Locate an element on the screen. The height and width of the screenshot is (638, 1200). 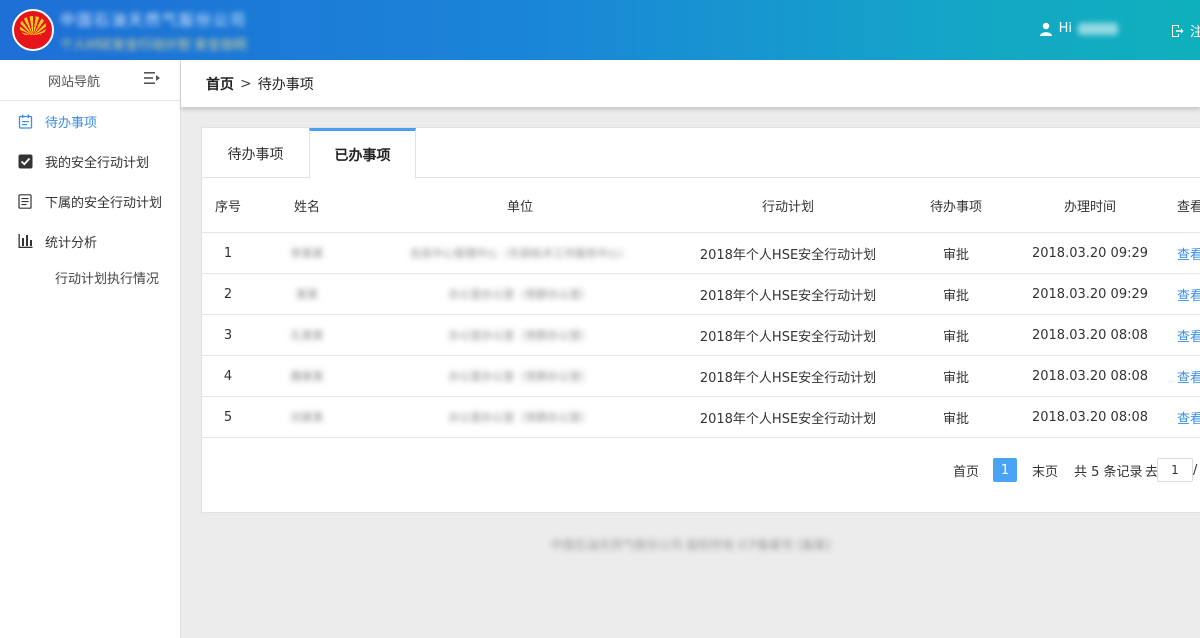
row-index: 2 is located at coordinates (228, 294).